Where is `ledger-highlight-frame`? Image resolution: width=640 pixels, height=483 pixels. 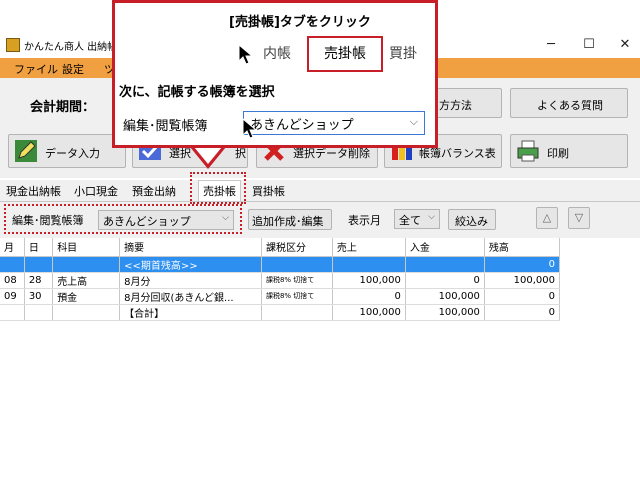
ledger-highlight-frame is located at coordinates (123, 219).